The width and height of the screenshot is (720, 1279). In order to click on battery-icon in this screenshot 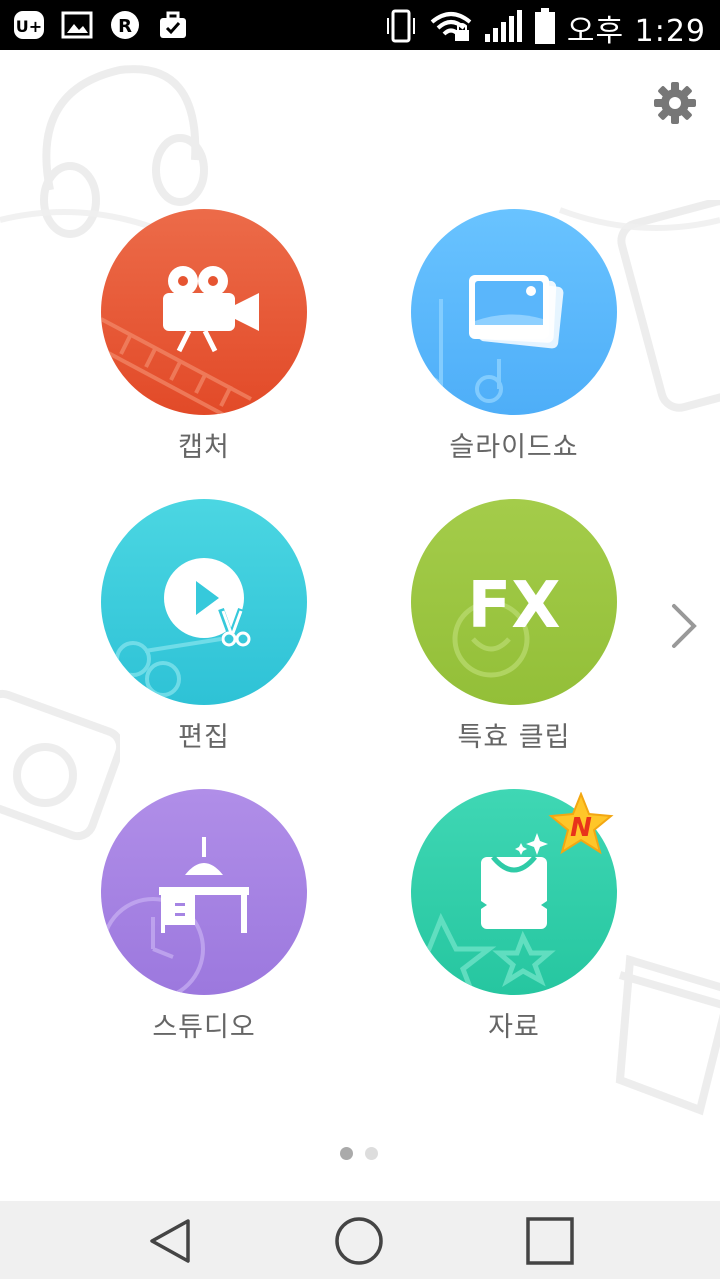, I will do `click(545, 28)`.